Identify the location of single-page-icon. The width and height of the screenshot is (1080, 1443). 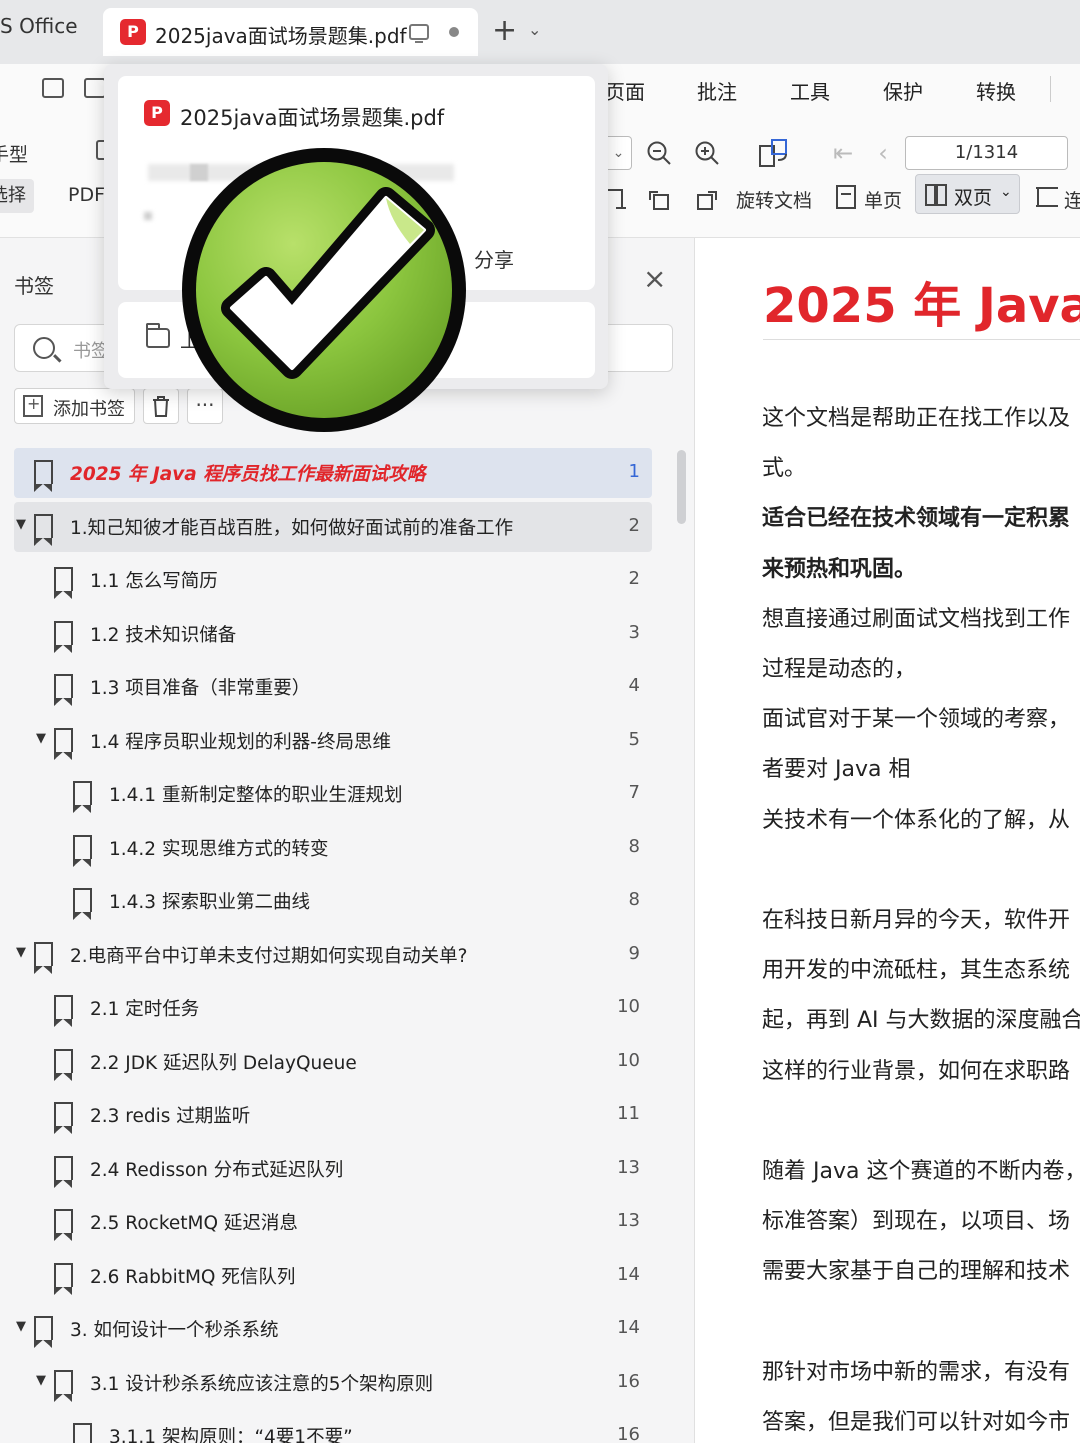
(846, 197).